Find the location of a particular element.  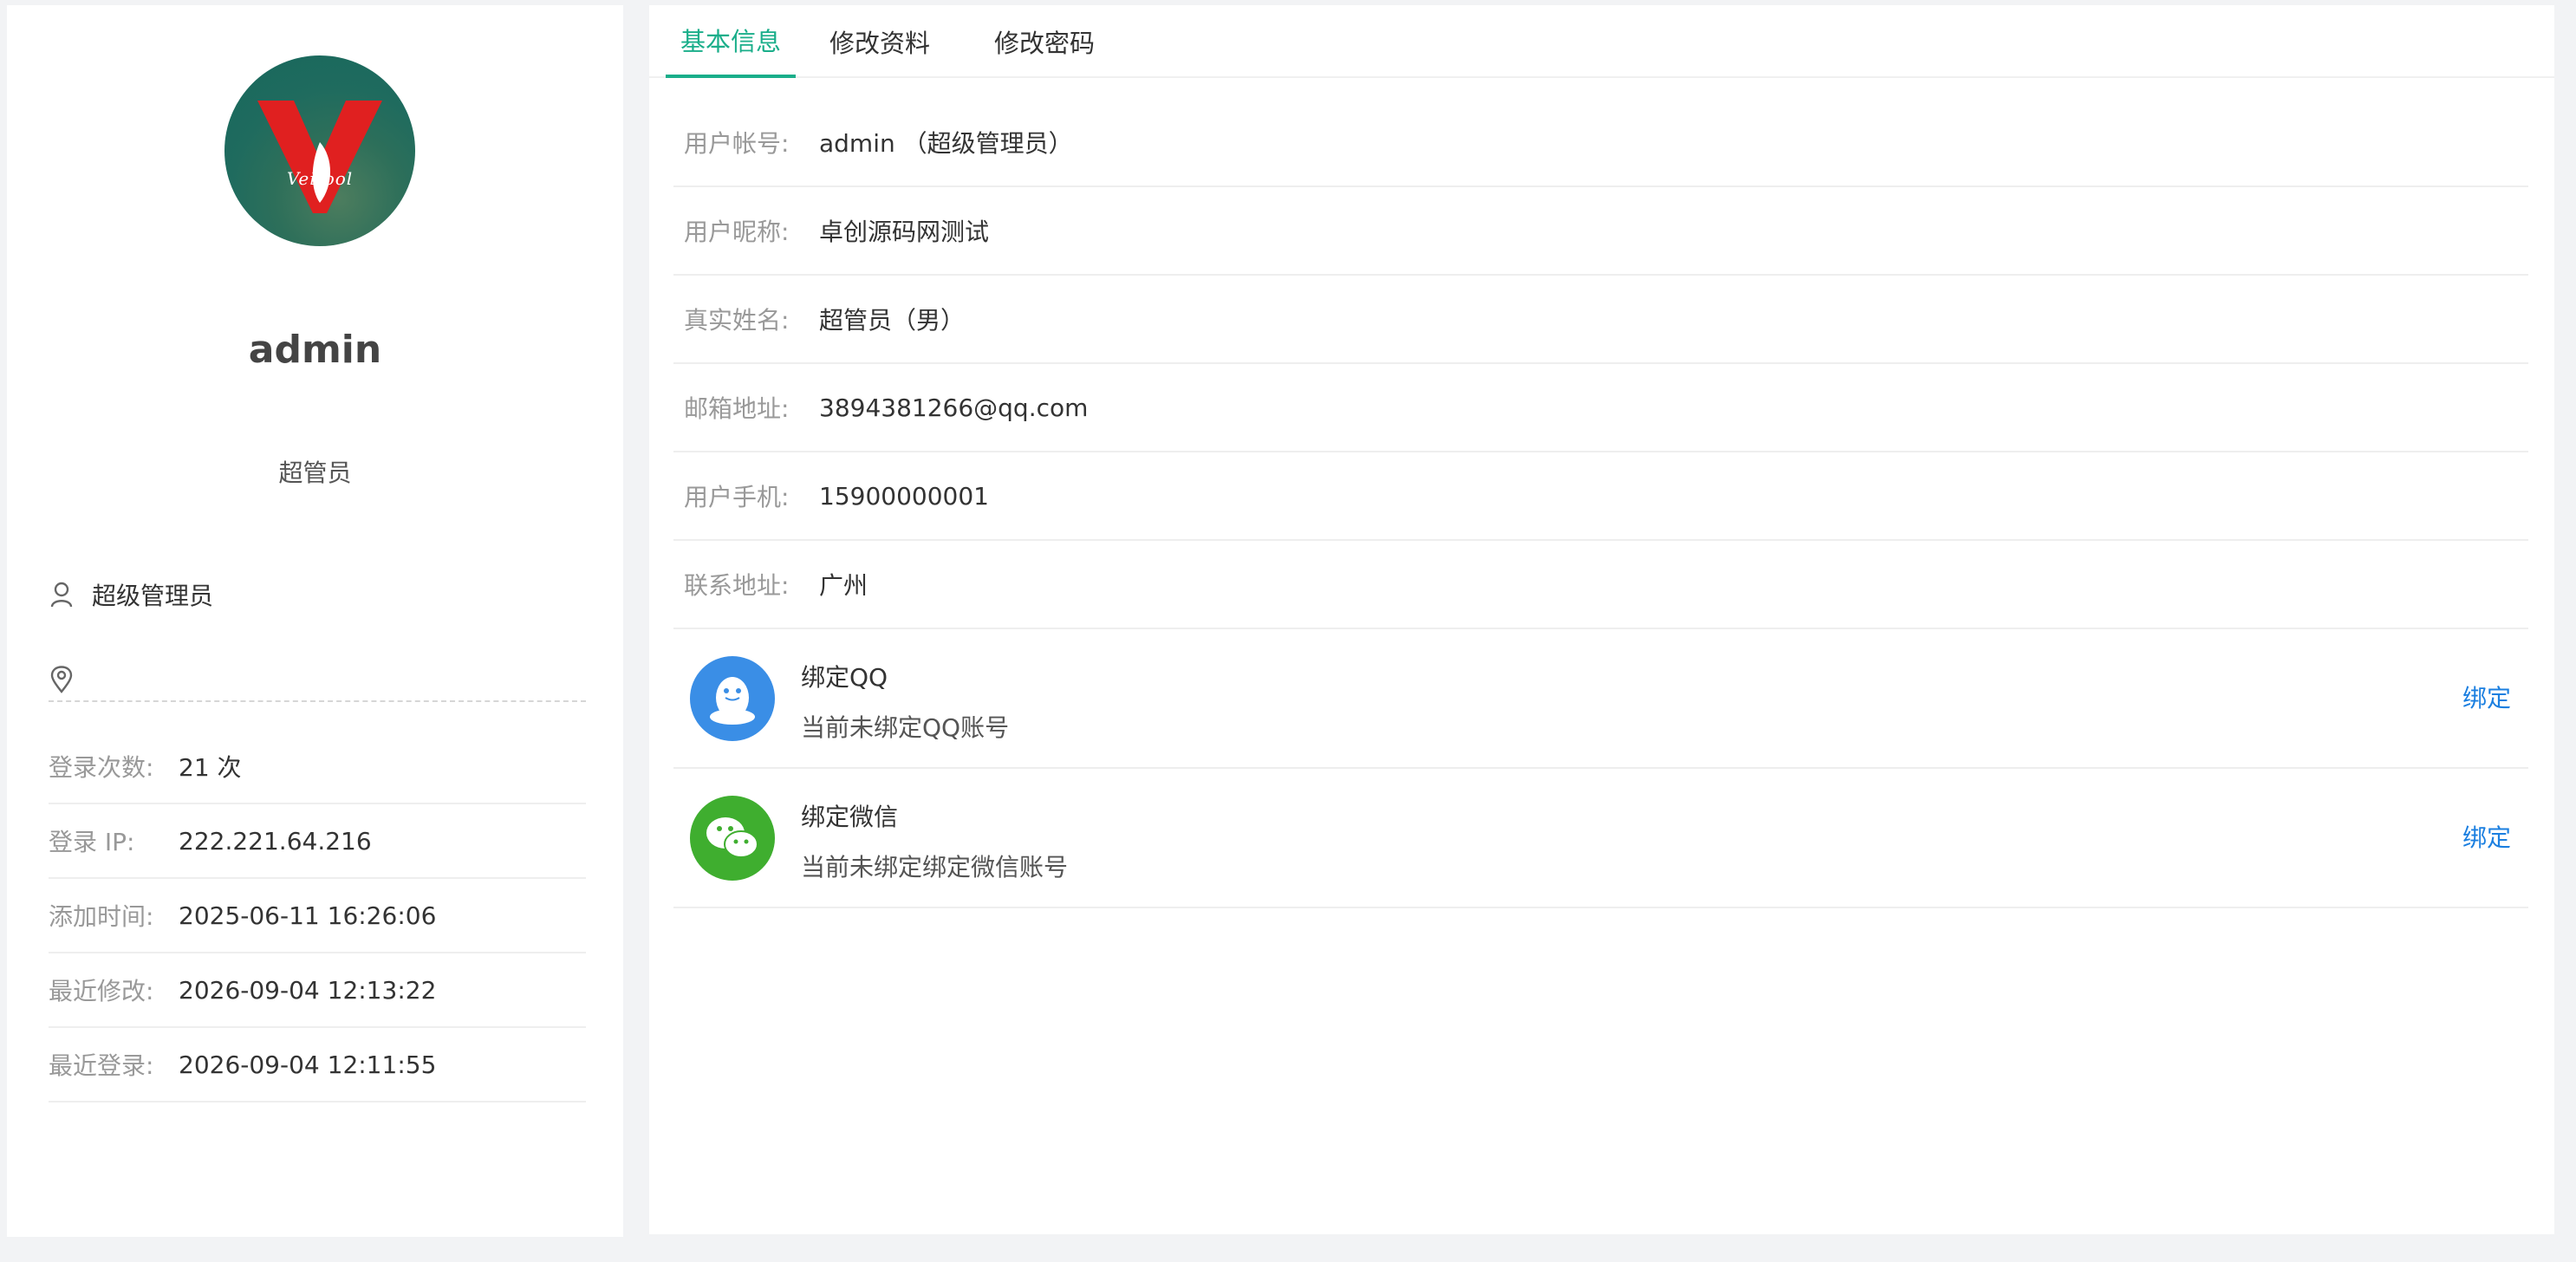

field-label: 用户手机: is located at coordinates (737, 497).